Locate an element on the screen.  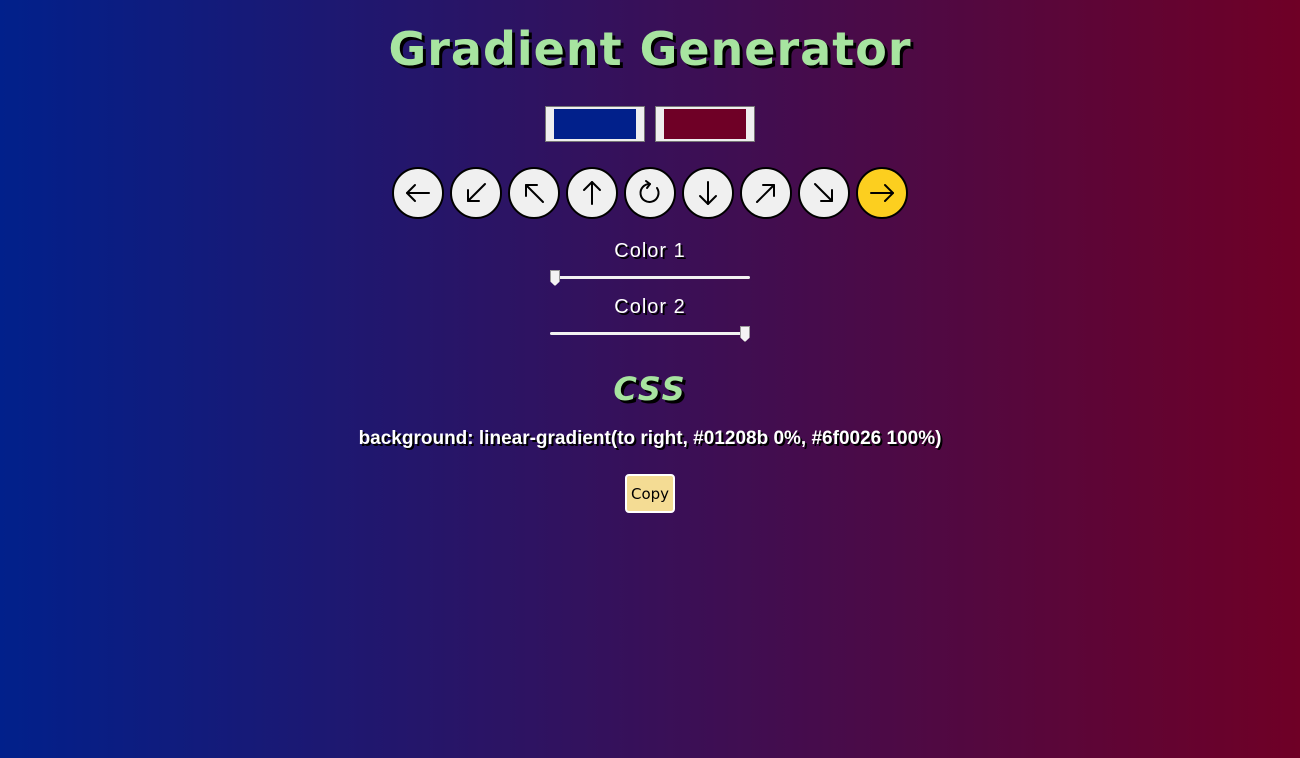
direction-button-up is located at coordinates (592, 193).